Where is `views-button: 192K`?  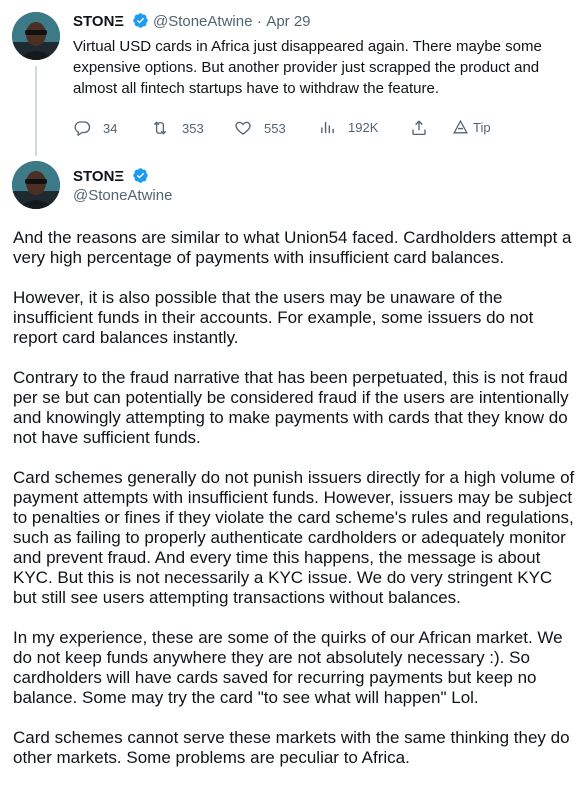
views-button: 192K is located at coordinates (348, 127).